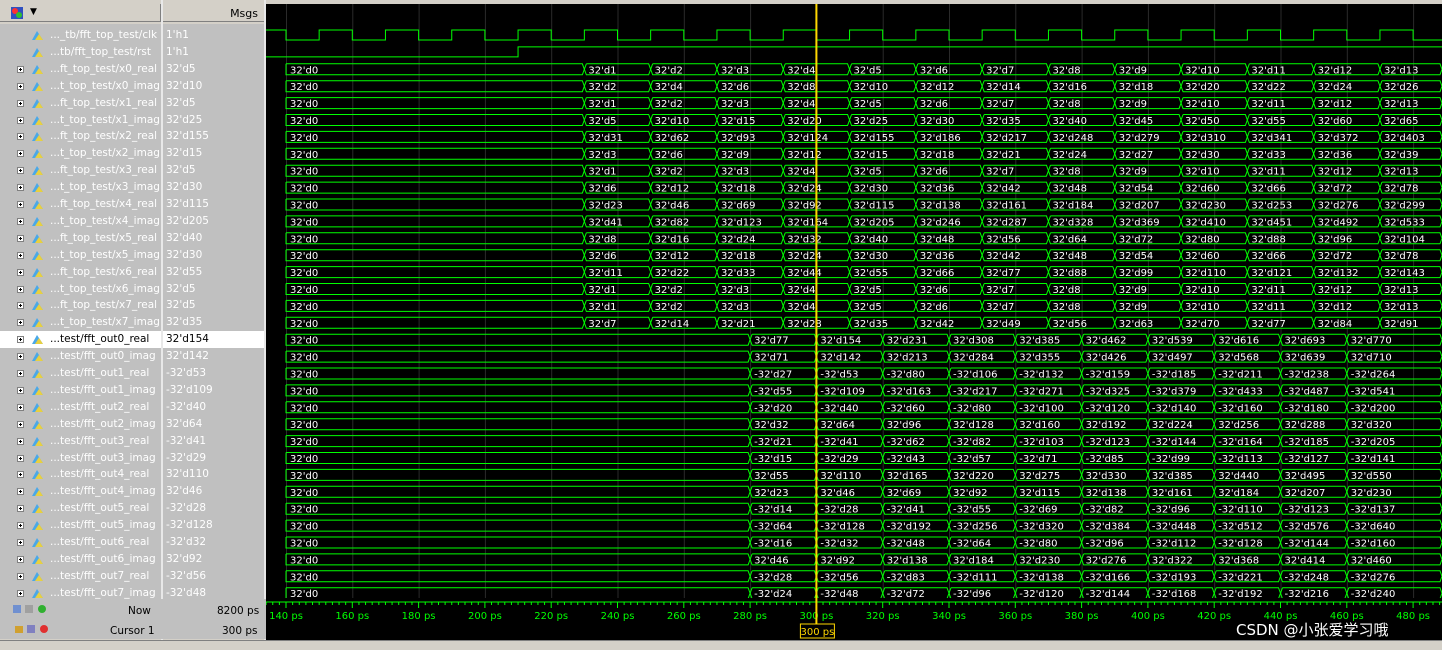 This screenshot has width=1442, height=650. What do you see at coordinates (80, 136) in the screenshot?
I see `signal-row-name: ...ft_top_test/x2_real` at bounding box center [80, 136].